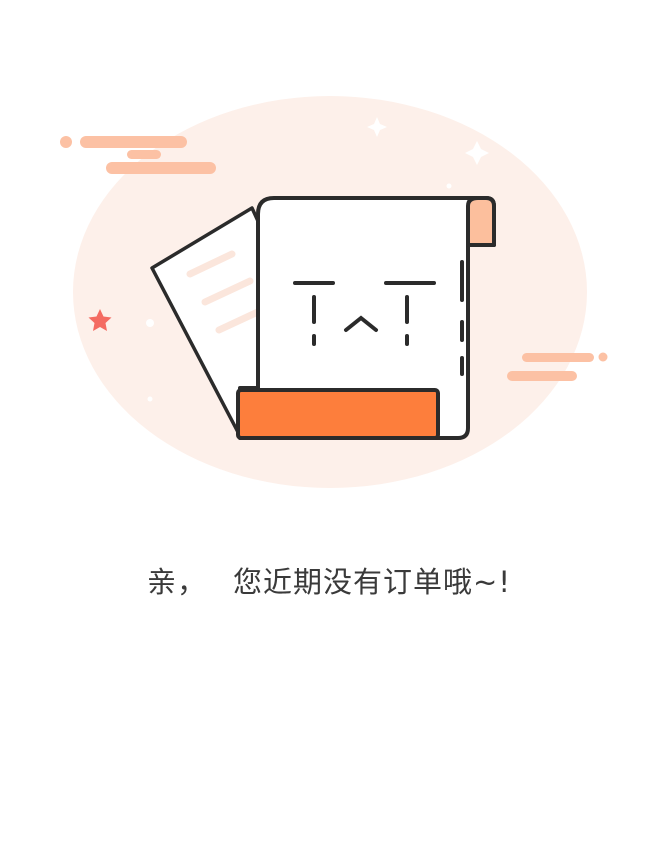 This screenshot has height=847, width=658. I want to click on message-text: 您近期没有订单哦~!, so click(372, 582).